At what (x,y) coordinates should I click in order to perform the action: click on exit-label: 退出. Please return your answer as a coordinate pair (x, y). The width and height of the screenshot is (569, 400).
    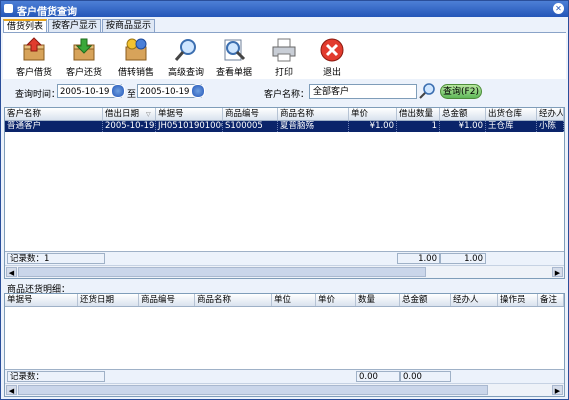
    Looking at the image, I should click on (331, 73).